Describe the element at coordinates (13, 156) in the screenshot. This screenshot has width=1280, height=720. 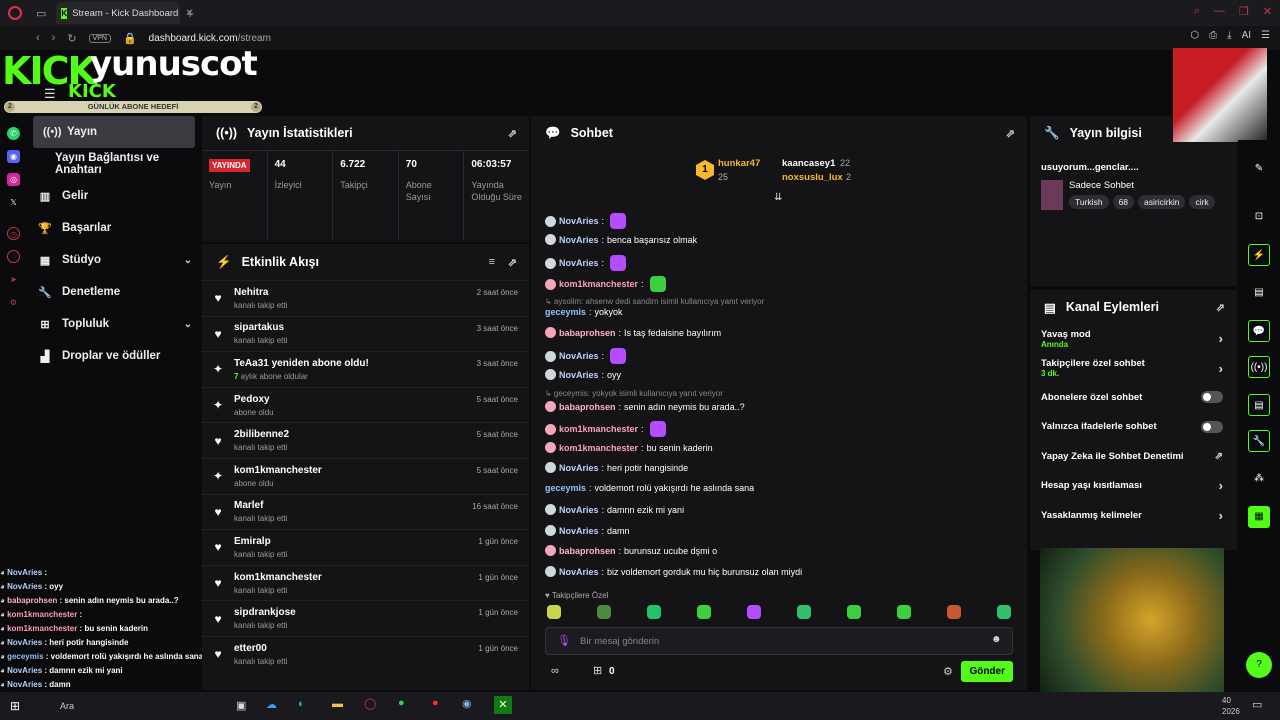
I see `discord-icon: ◉` at that location.